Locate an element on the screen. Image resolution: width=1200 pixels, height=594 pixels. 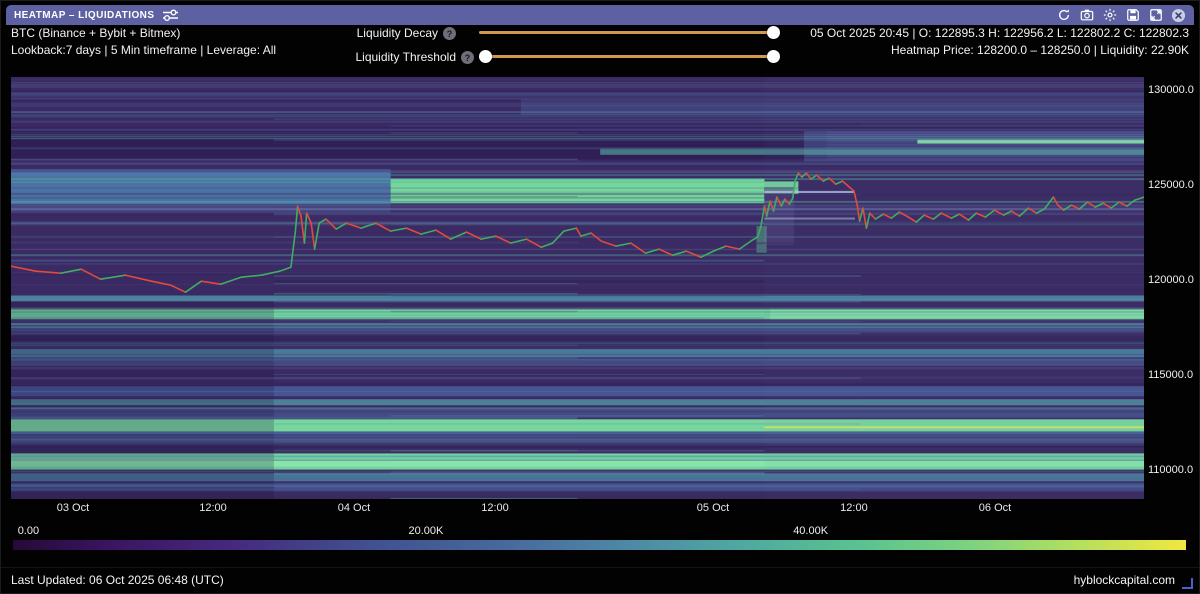
liquidity-decay-slider is located at coordinates (626, 32).